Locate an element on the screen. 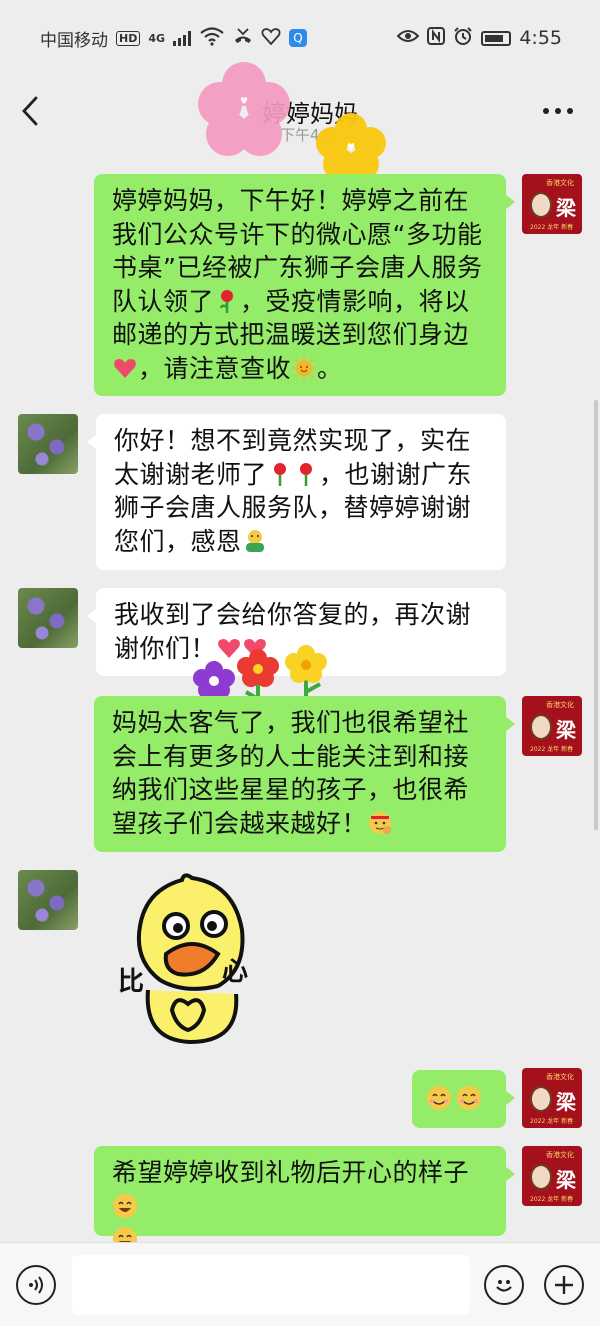  chevron-left-icon is located at coordinates (30, 111).